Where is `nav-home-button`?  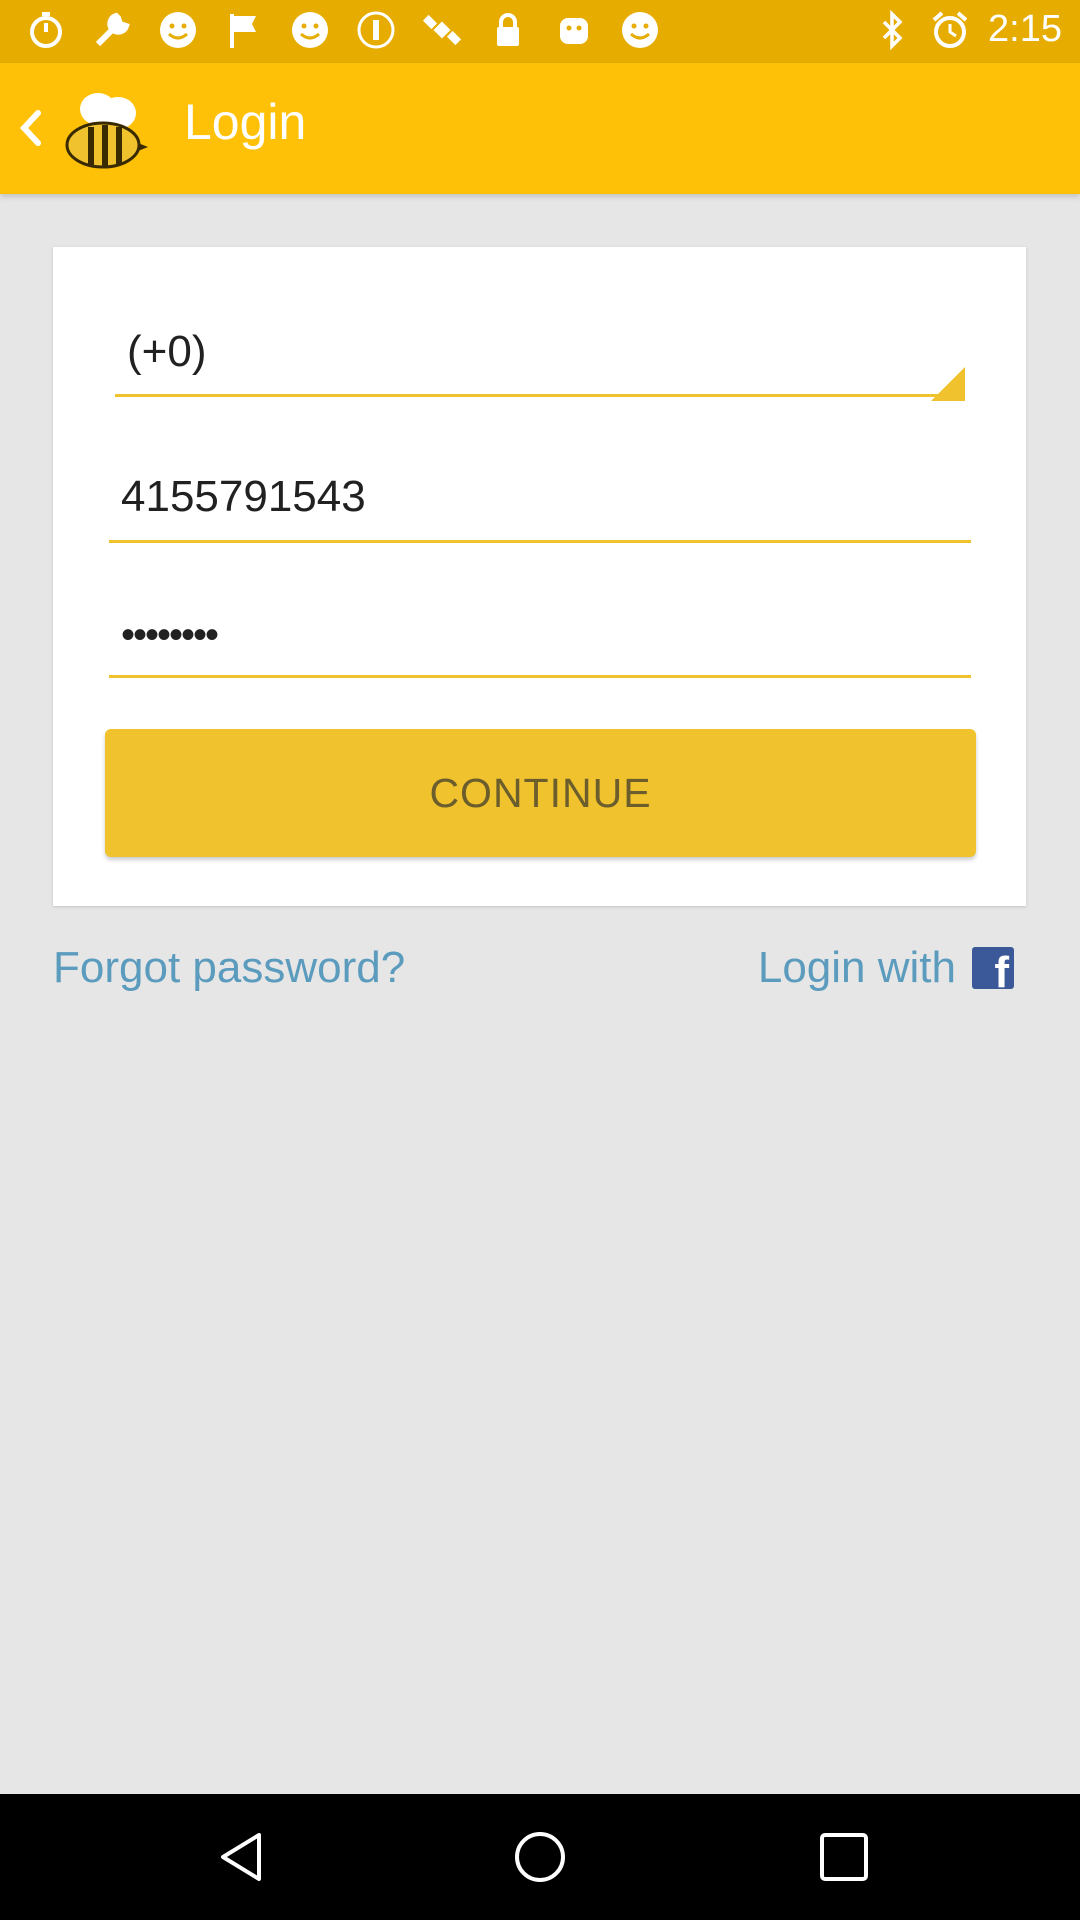
nav-home-button is located at coordinates (540, 1857).